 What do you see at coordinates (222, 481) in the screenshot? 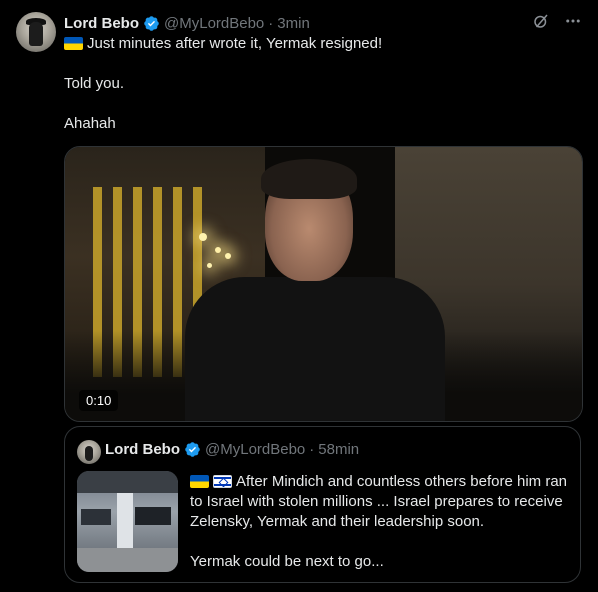
I see `israel-flag-icon` at bounding box center [222, 481].